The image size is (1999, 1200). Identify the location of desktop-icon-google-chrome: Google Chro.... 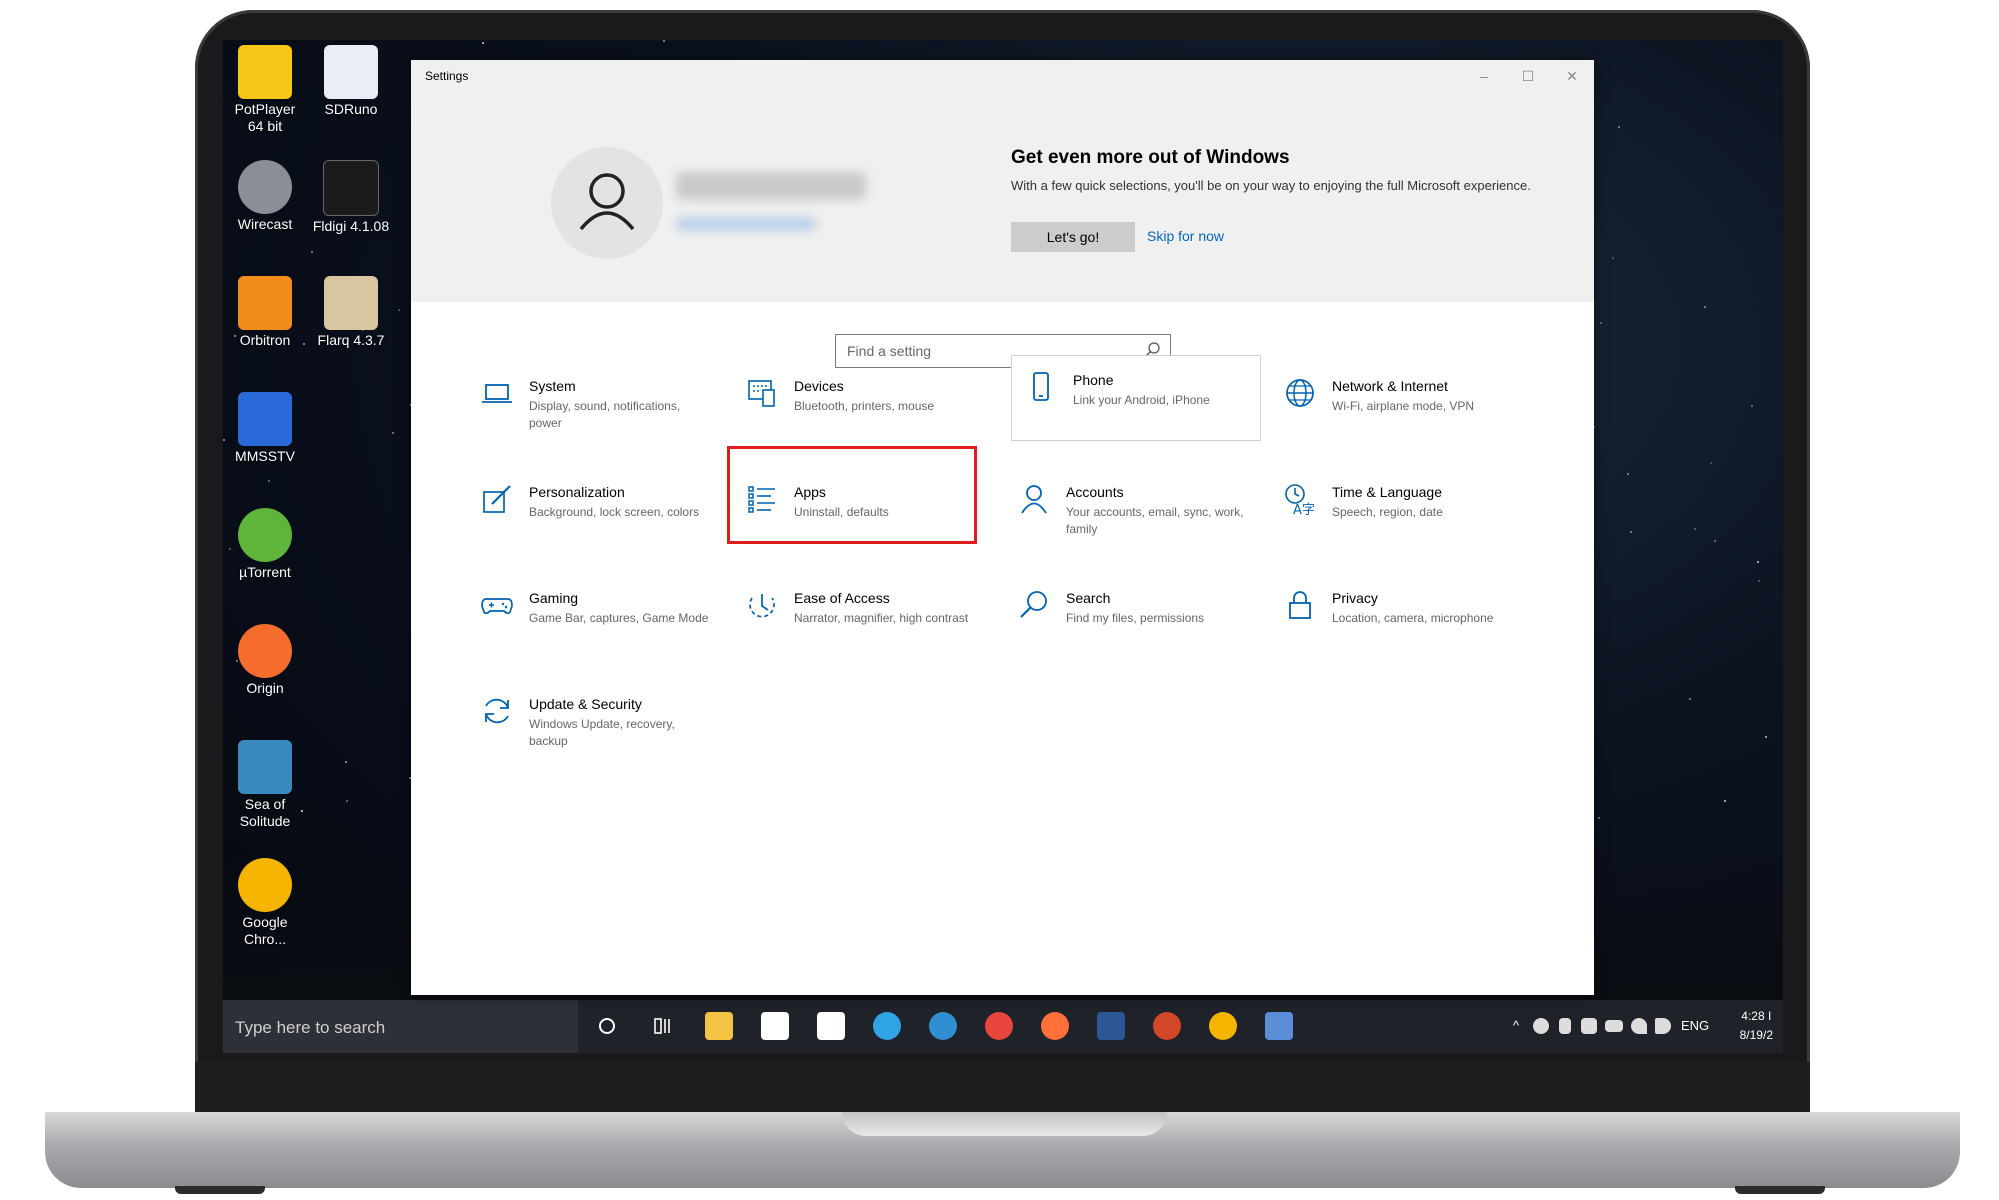
(265, 903).